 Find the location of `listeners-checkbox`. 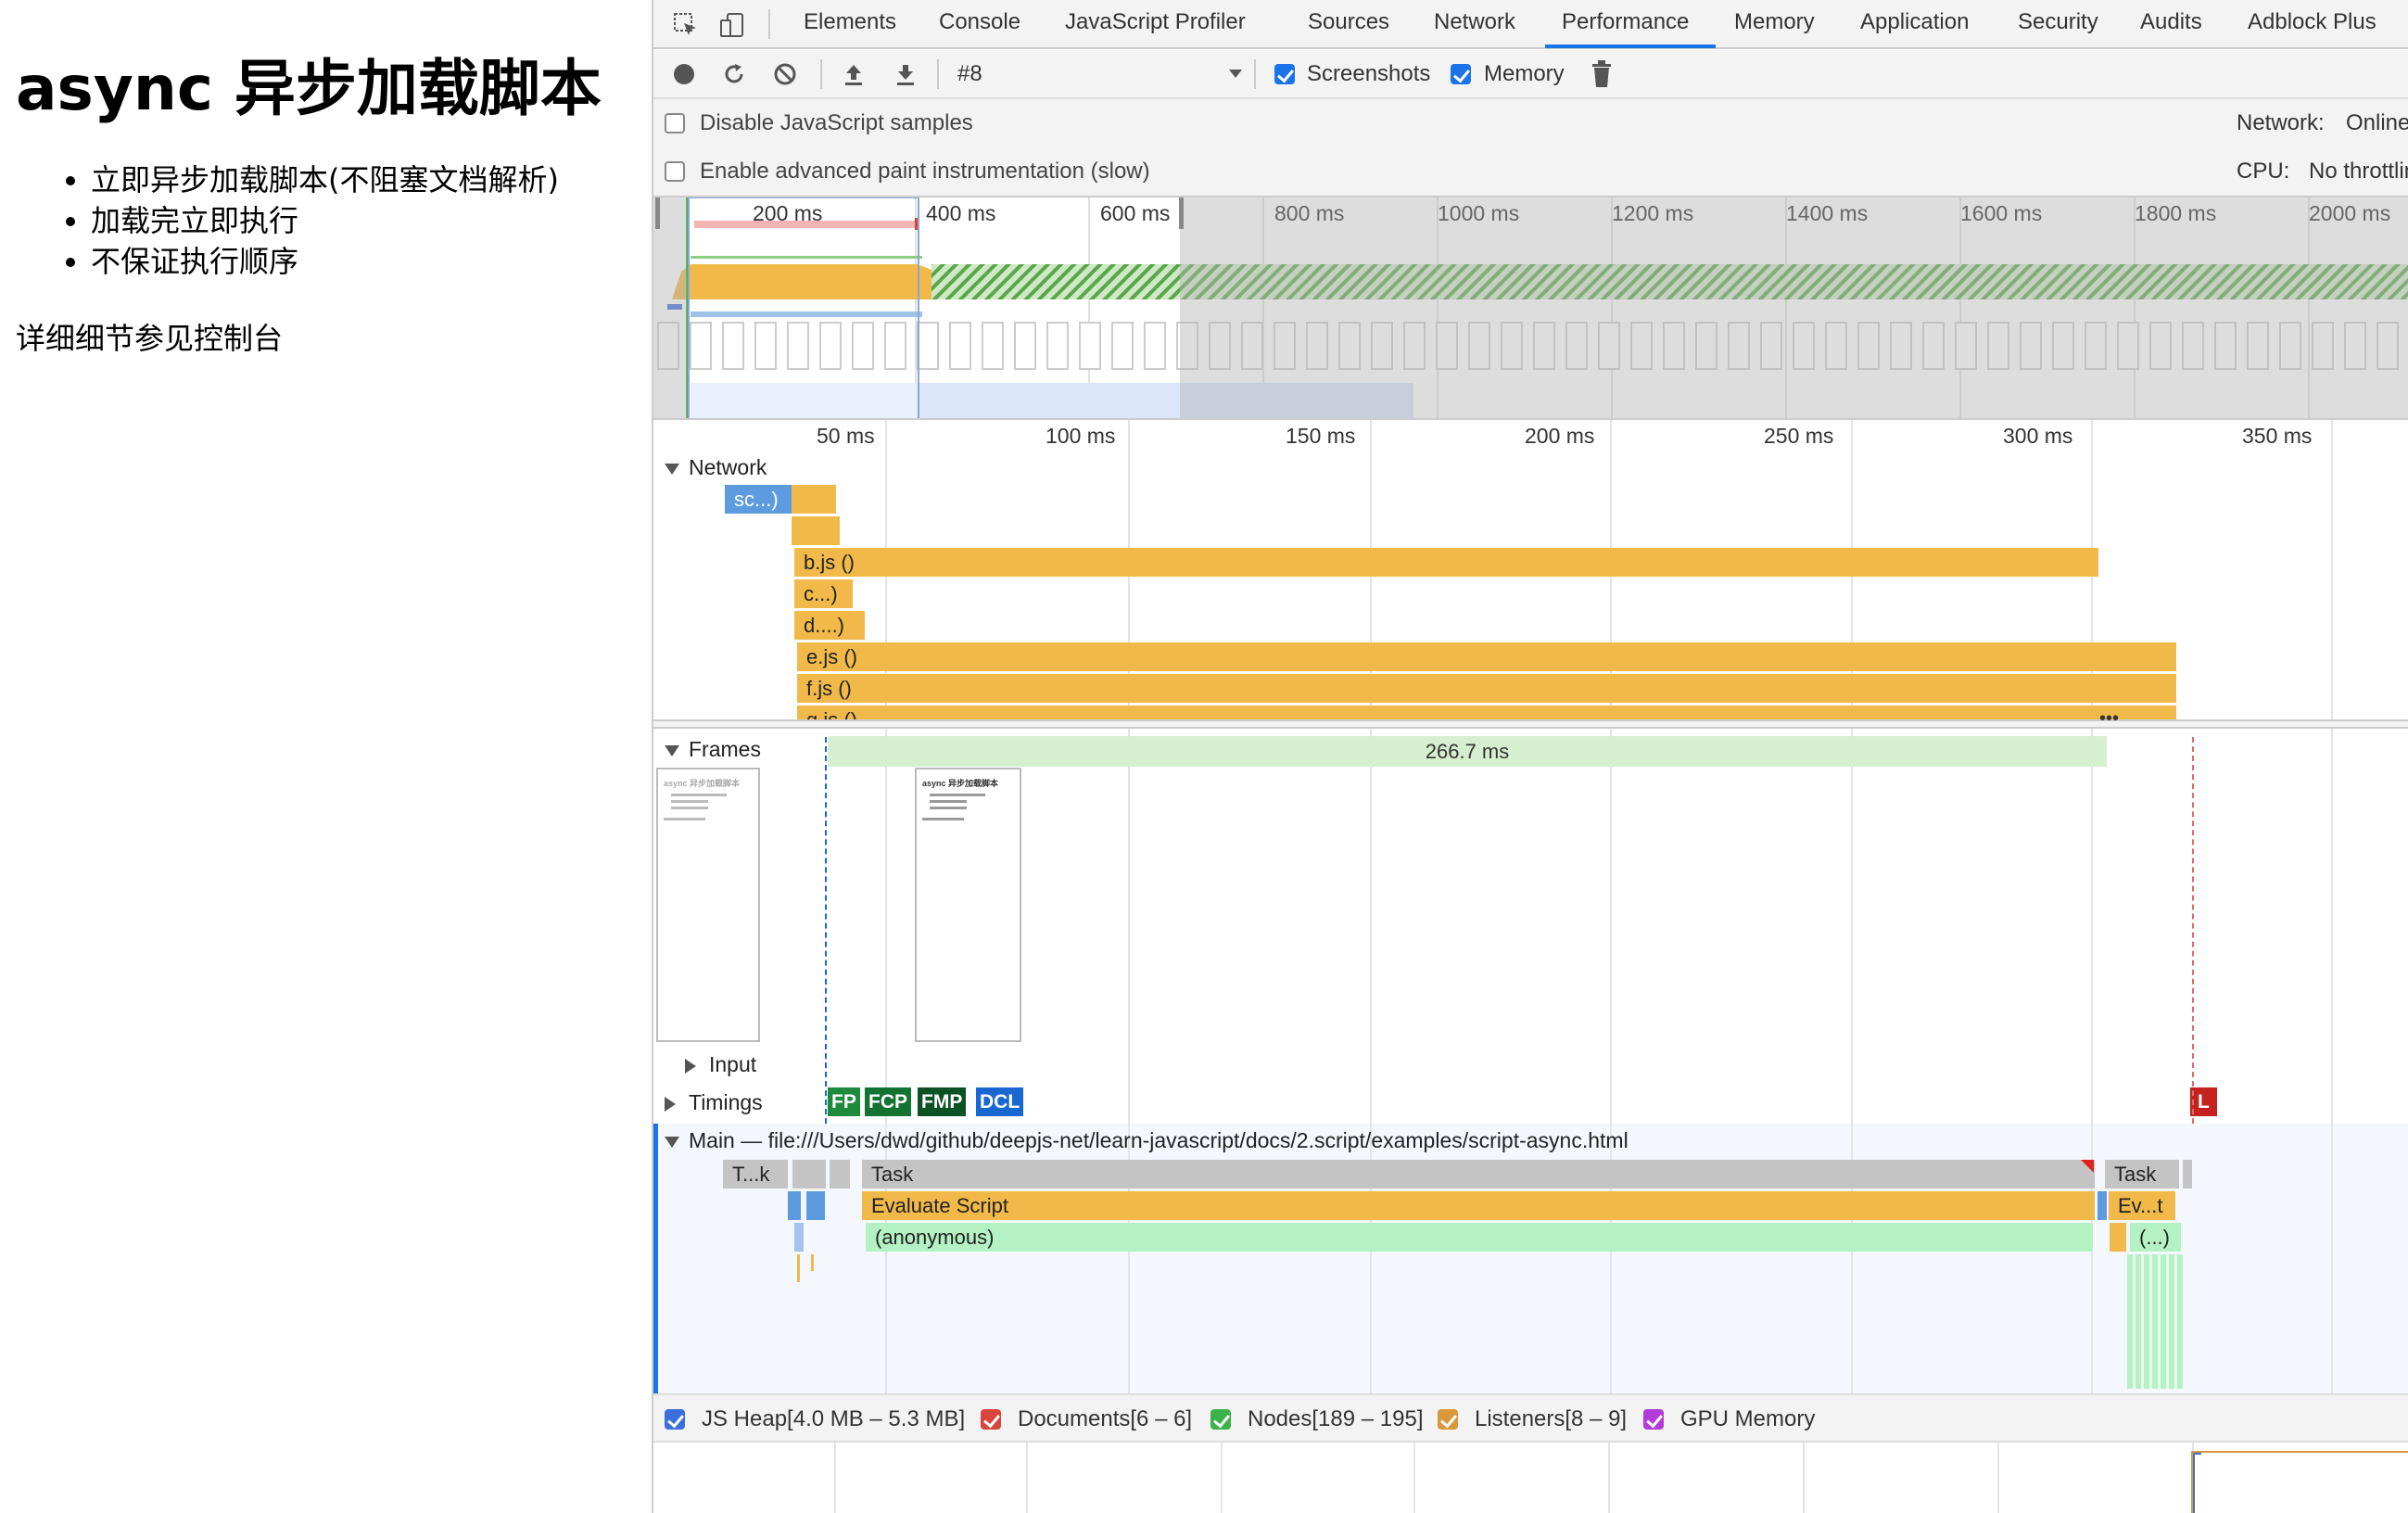

listeners-checkbox is located at coordinates (1448, 1419).